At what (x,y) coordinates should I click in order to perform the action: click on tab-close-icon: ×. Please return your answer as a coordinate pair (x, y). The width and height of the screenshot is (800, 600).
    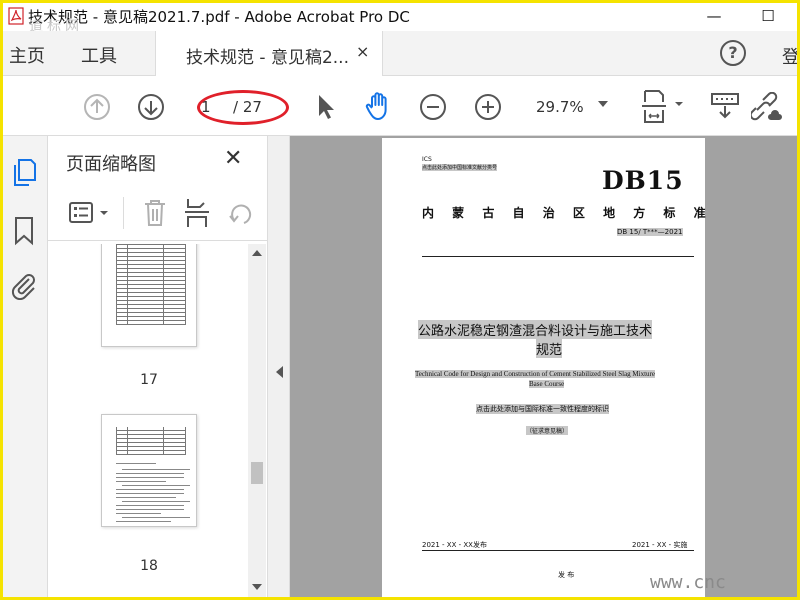
    Looking at the image, I should click on (362, 51).